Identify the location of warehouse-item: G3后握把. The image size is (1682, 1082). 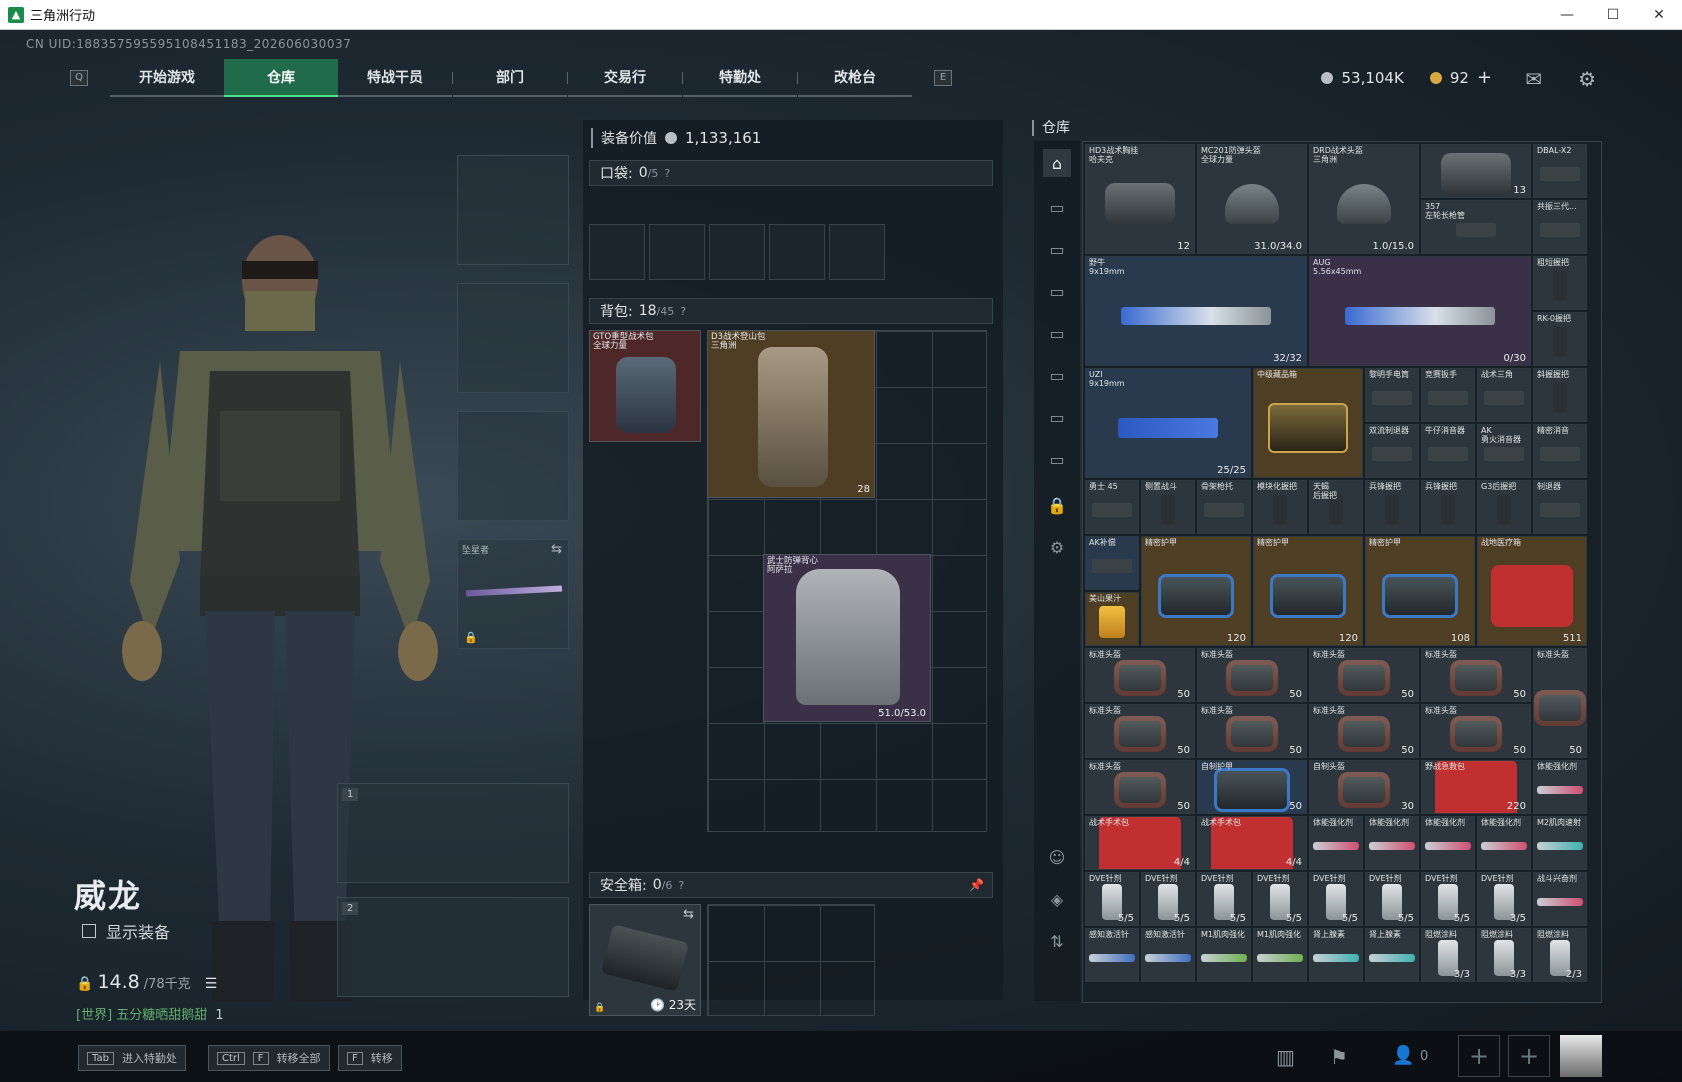
(1504, 507).